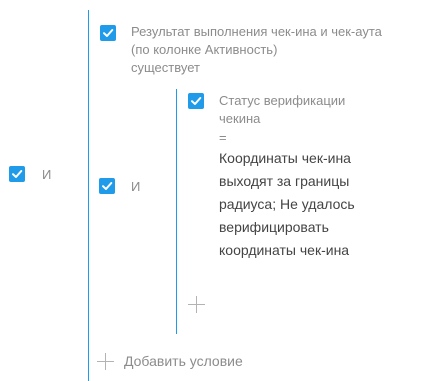  I want to click on condition-2-column-line: Статус верификации, so click(282, 100).